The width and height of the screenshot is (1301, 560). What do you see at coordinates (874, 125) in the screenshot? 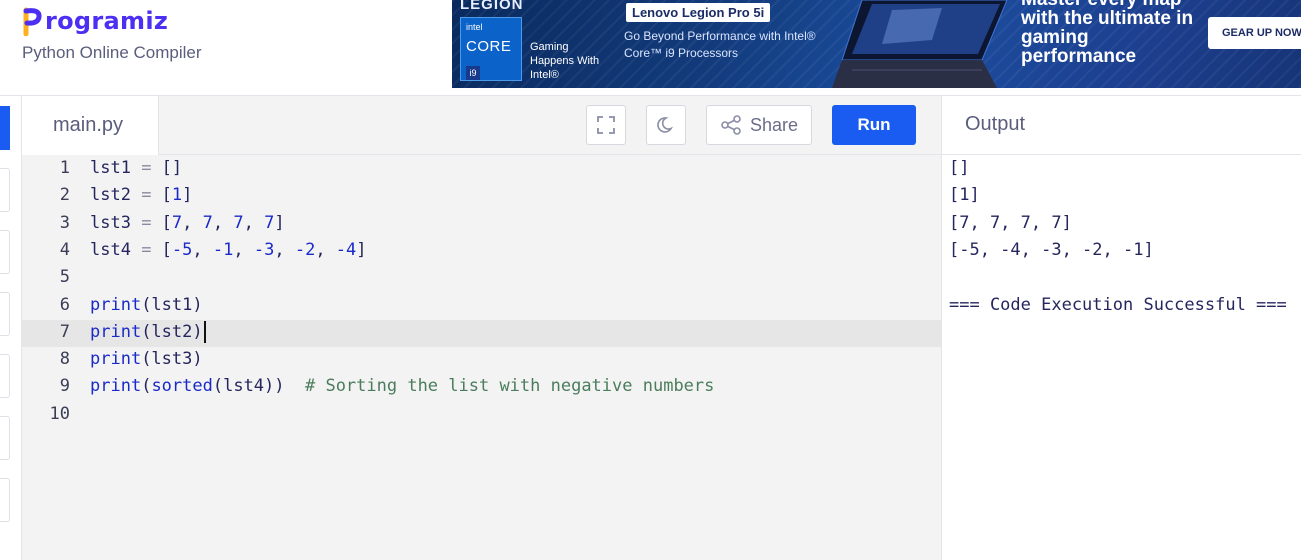
I see `run-button: Run` at bounding box center [874, 125].